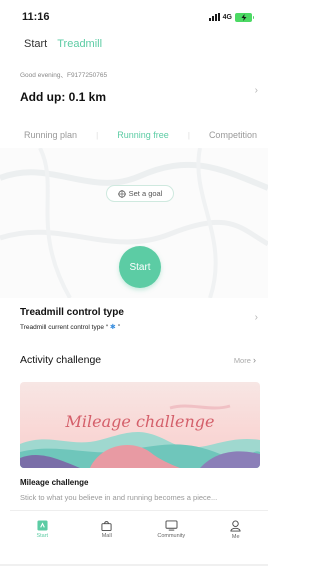 The width and height of the screenshot is (320, 566). Describe the element at coordinates (139, 529) in the screenshot. I see `bottom-nav: Start Mall Community Me` at that location.